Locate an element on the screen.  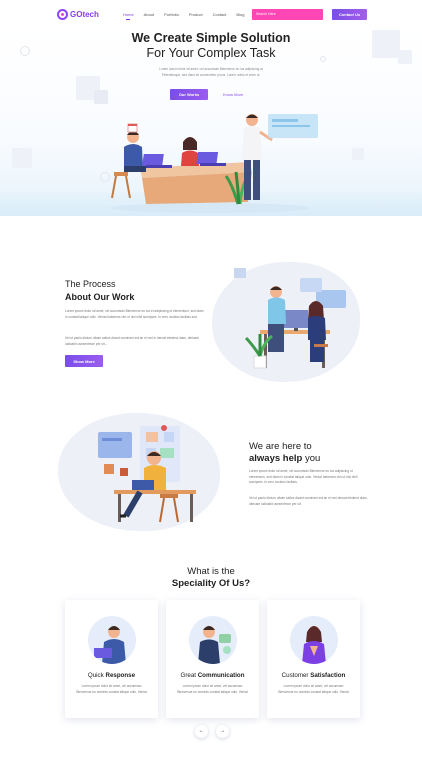
hero-title-secondary: For Your Complex Task is located at coordinates (211, 53).